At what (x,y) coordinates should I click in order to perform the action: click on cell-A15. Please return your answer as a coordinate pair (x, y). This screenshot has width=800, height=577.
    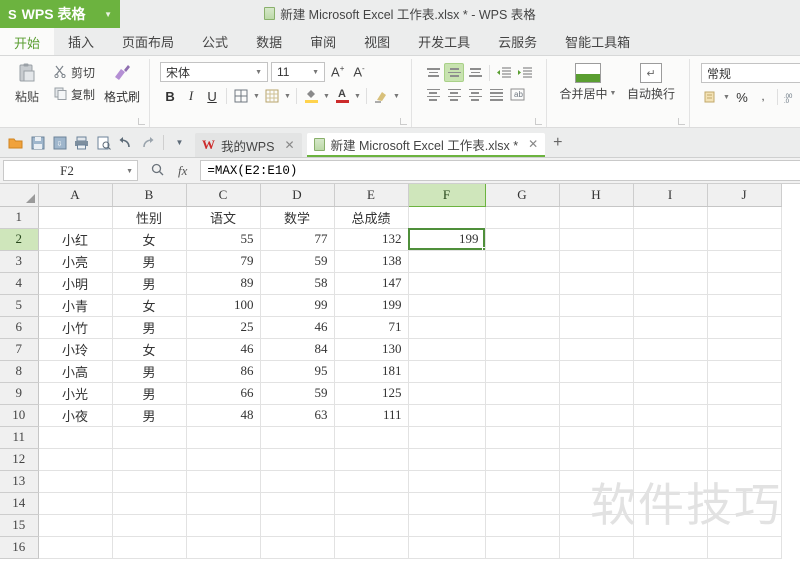
    Looking at the image, I should click on (75, 525).